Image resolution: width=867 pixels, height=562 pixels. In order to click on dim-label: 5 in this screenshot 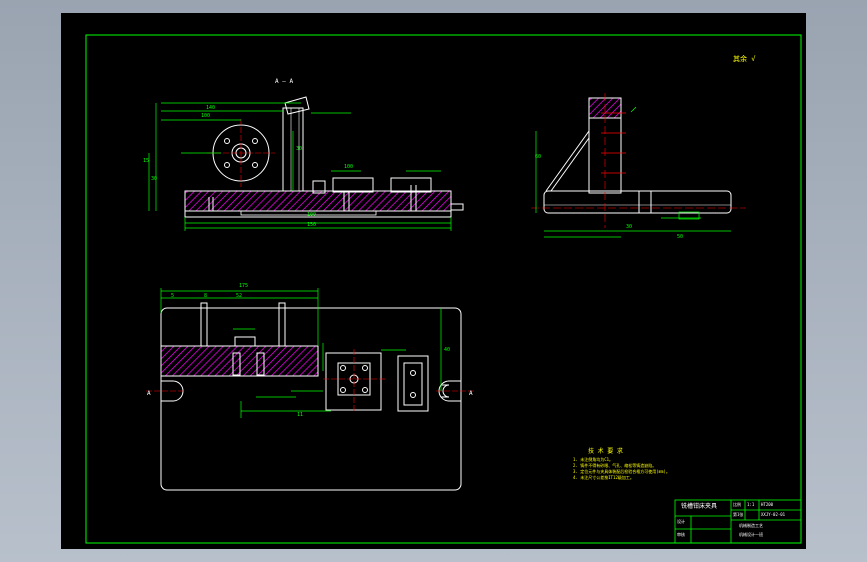, I will do `click(173, 296)`.